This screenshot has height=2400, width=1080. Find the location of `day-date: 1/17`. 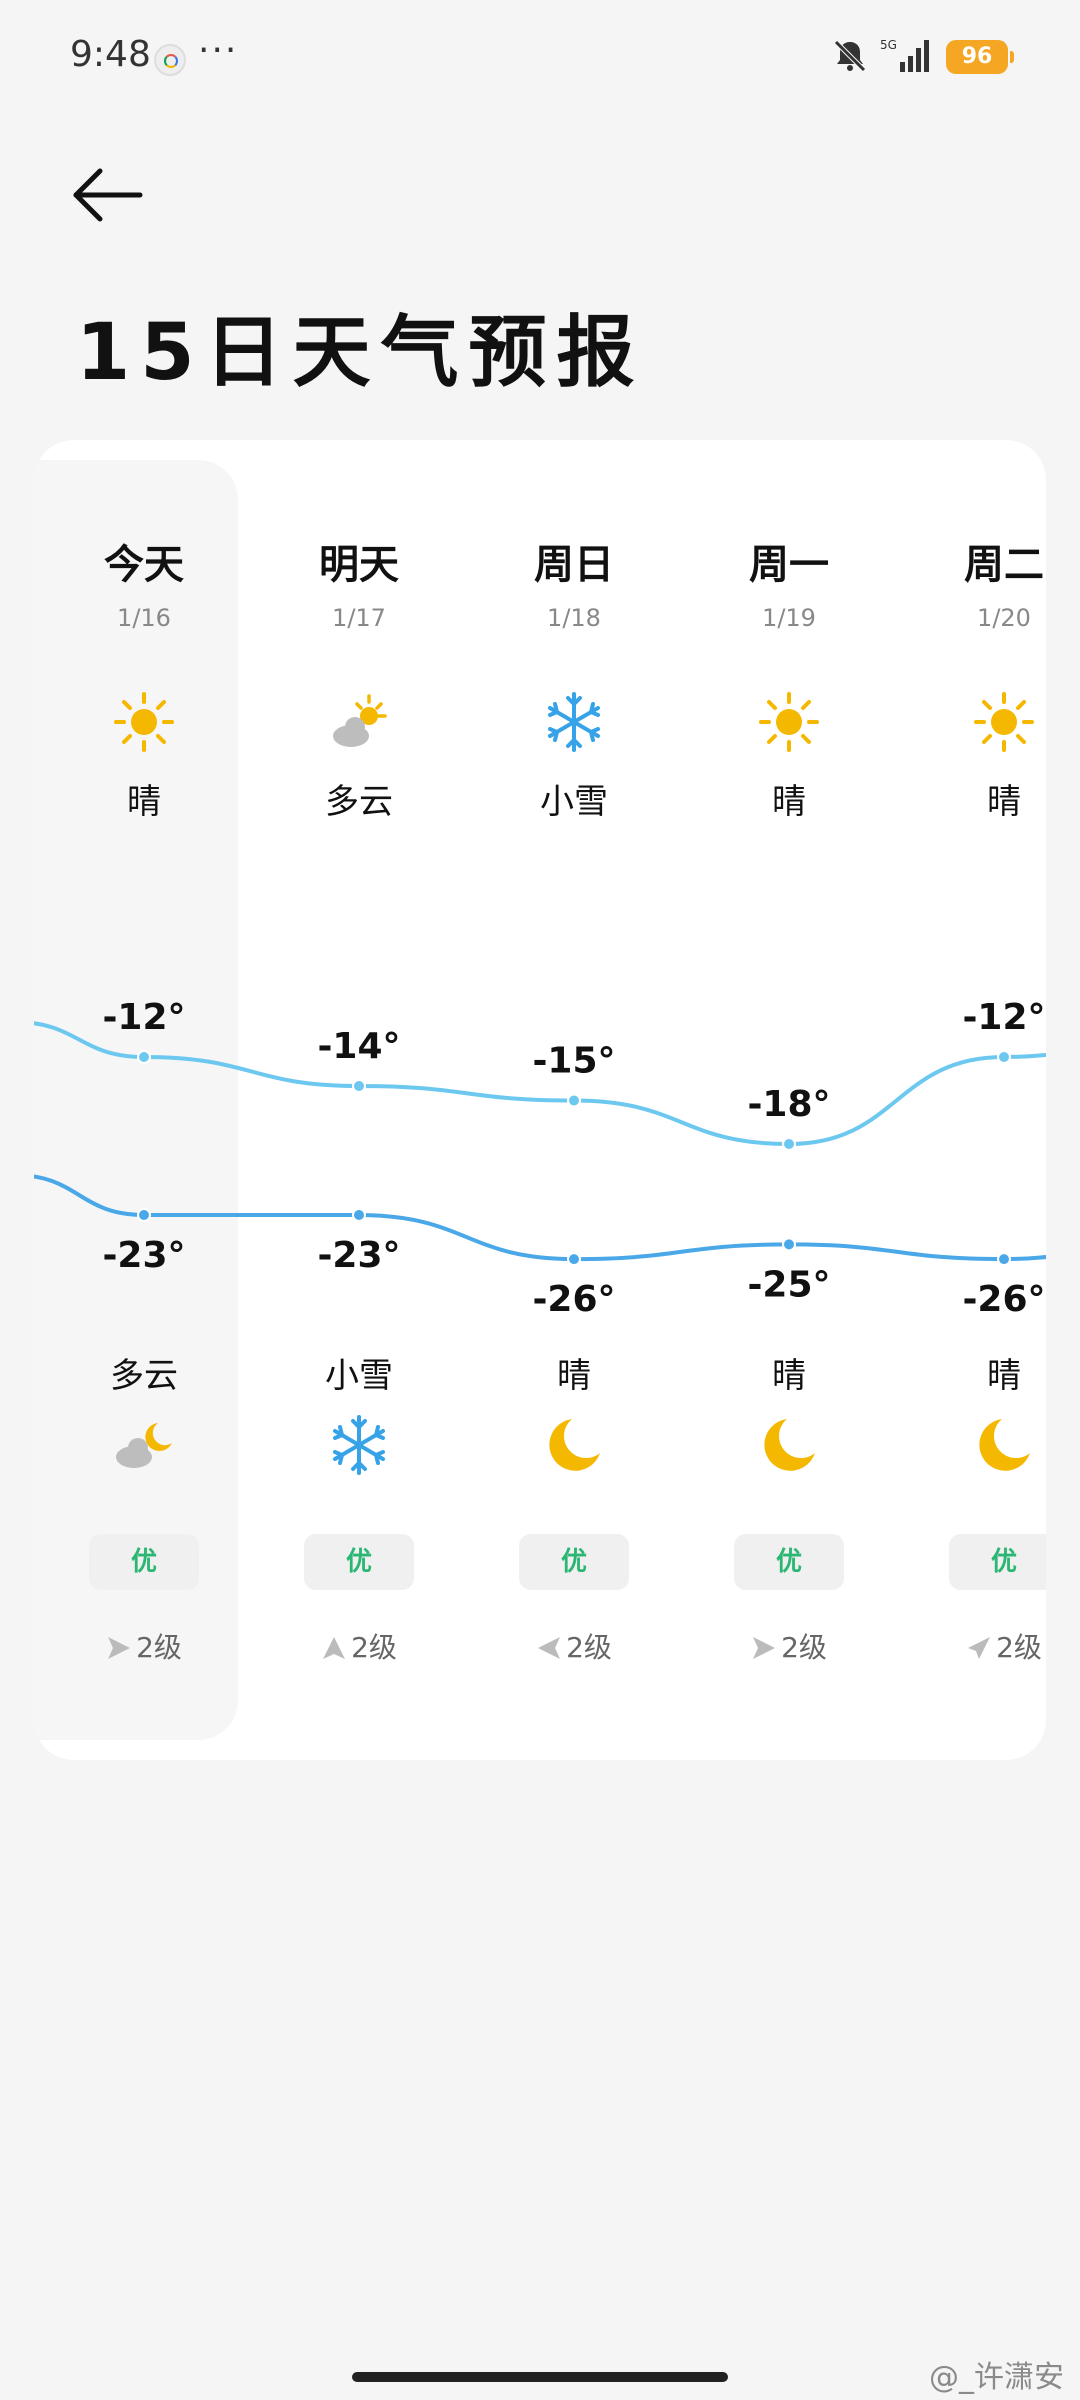

day-date: 1/17 is located at coordinates (359, 618).